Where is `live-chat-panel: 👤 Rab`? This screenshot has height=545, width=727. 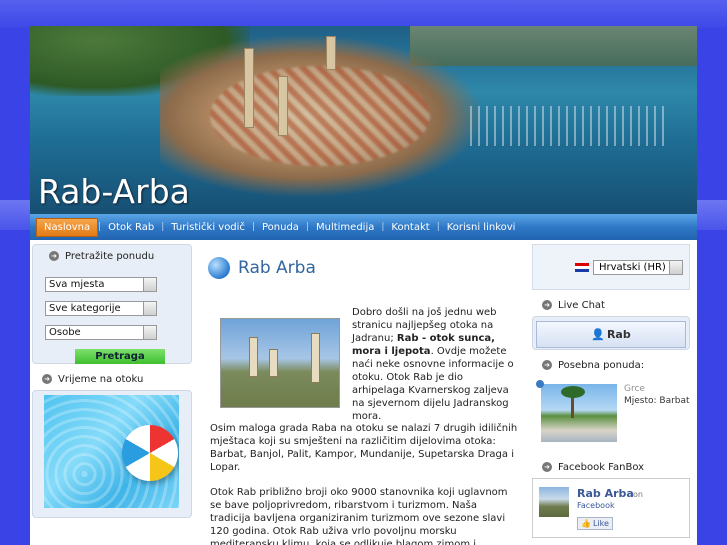 live-chat-panel: 👤 Rab is located at coordinates (611, 333).